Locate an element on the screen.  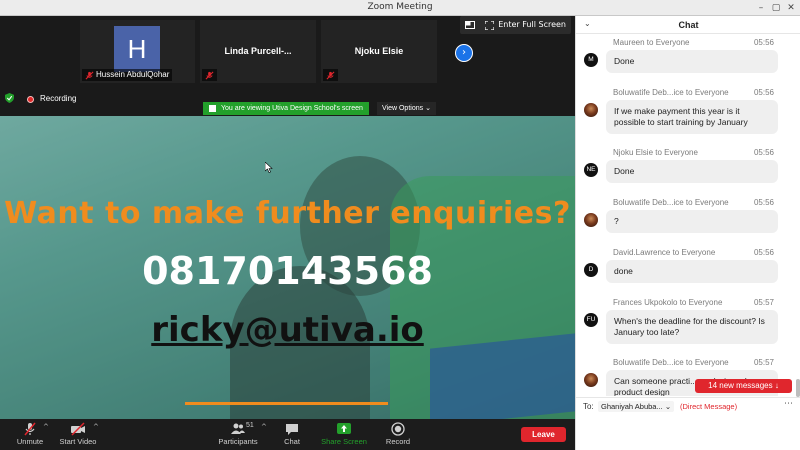
decorative-divider is located at coordinates (286, 403).